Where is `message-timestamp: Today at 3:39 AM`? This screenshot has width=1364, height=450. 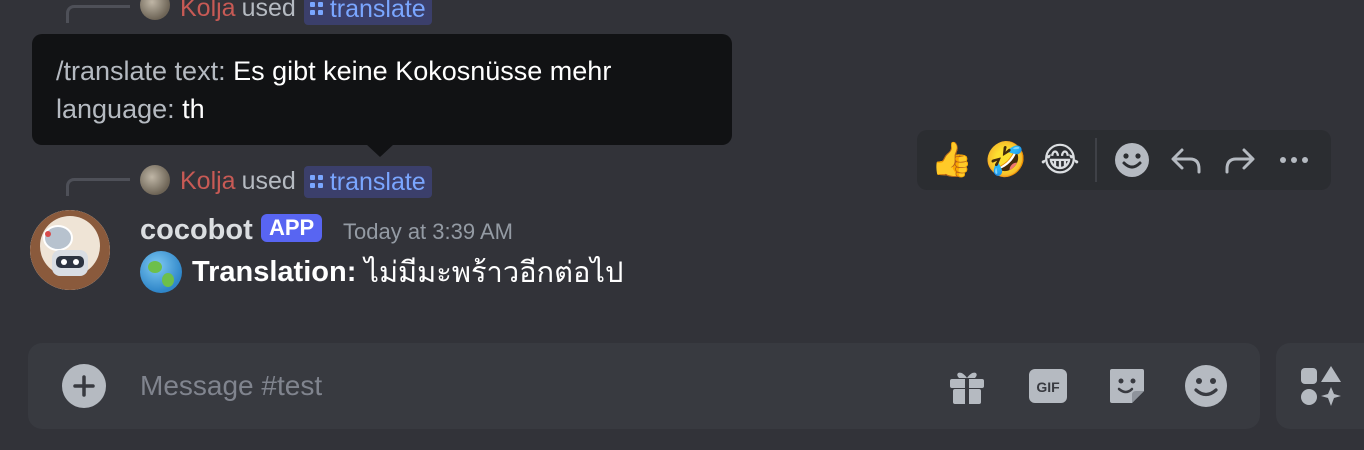 message-timestamp: Today at 3:39 AM is located at coordinates (428, 232).